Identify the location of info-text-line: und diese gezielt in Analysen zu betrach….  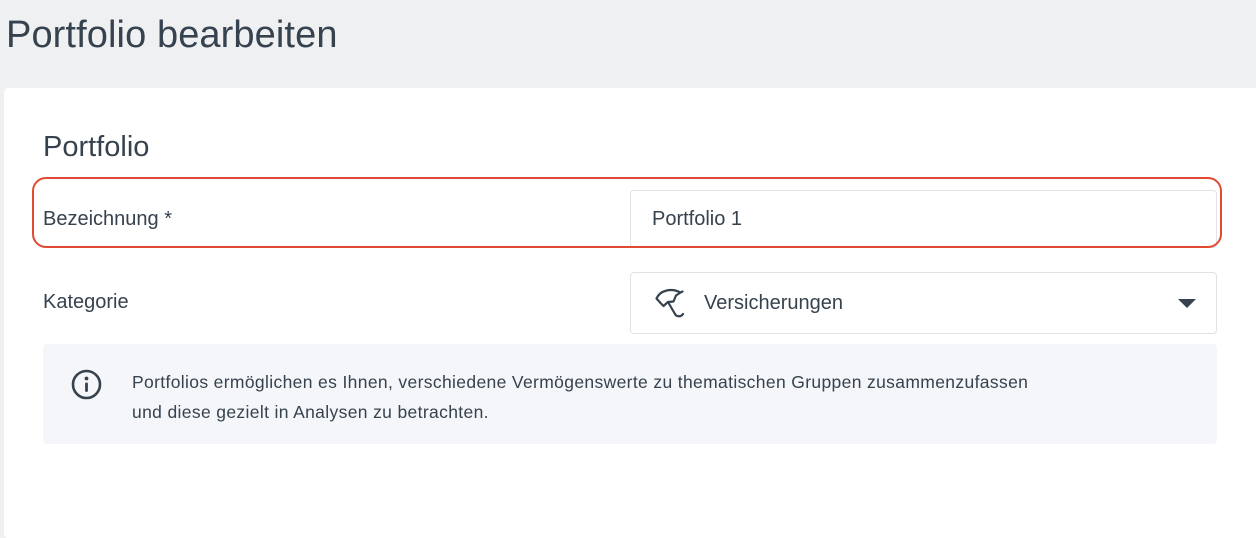
(310, 412).